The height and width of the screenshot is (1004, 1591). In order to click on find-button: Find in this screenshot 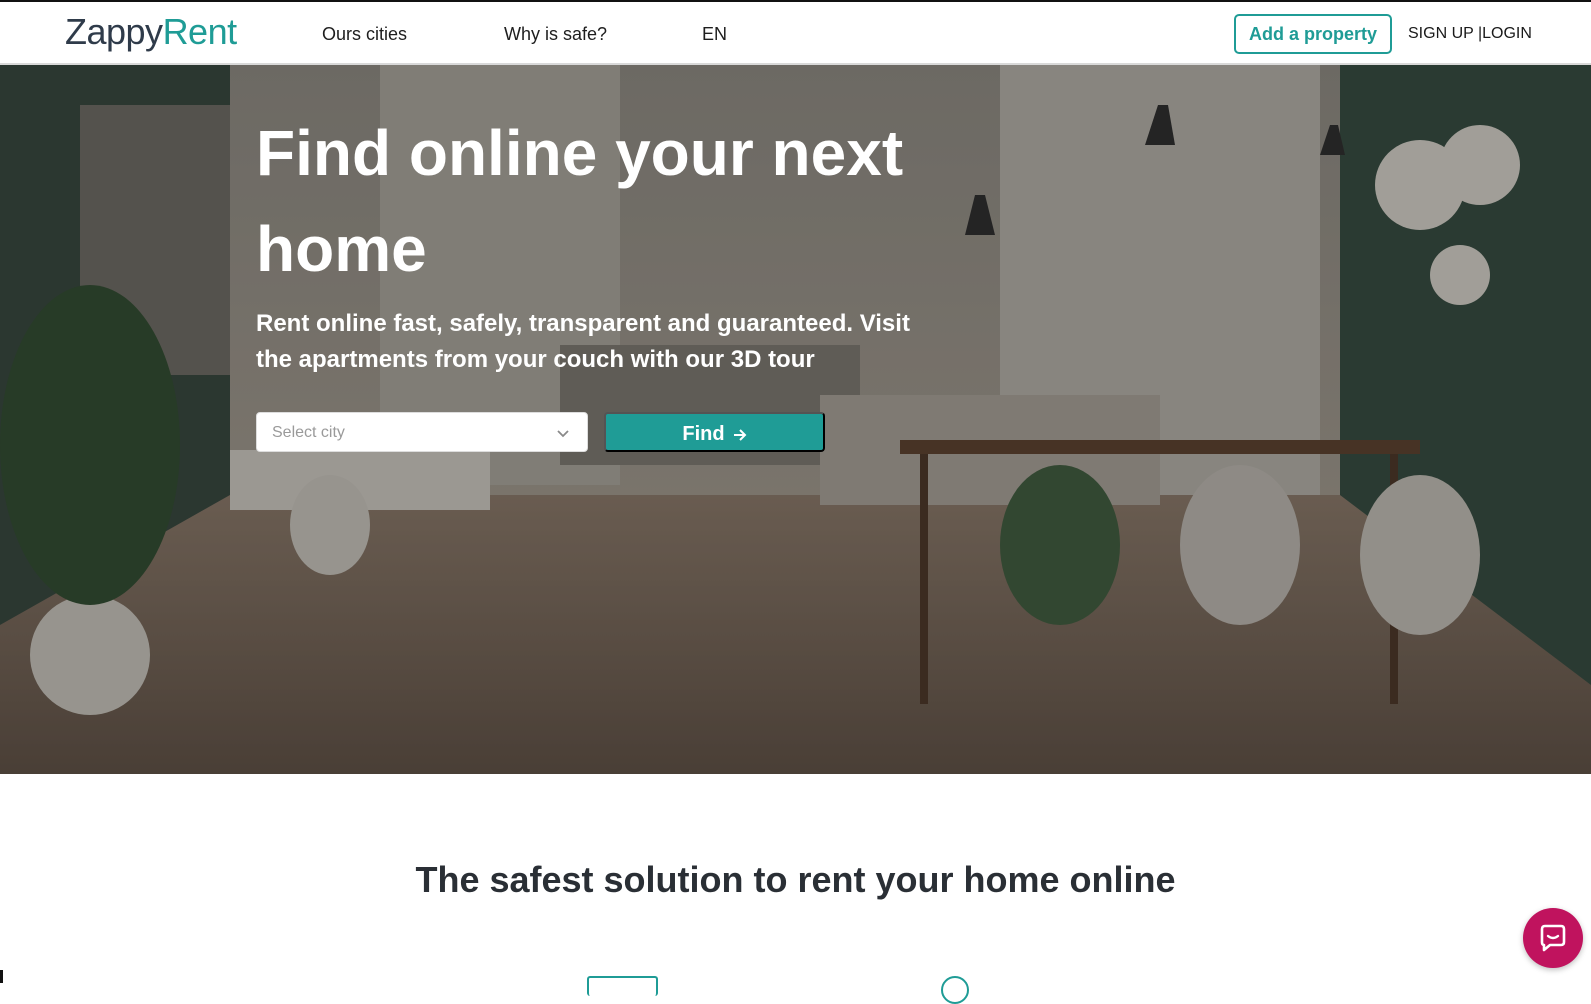, I will do `click(714, 432)`.